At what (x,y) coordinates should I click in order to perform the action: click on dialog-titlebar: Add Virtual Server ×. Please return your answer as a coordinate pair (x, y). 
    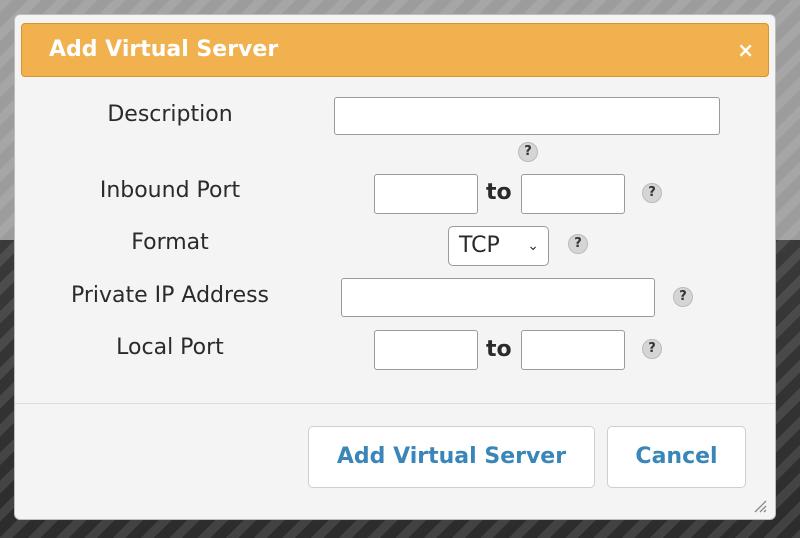
    Looking at the image, I should click on (395, 50).